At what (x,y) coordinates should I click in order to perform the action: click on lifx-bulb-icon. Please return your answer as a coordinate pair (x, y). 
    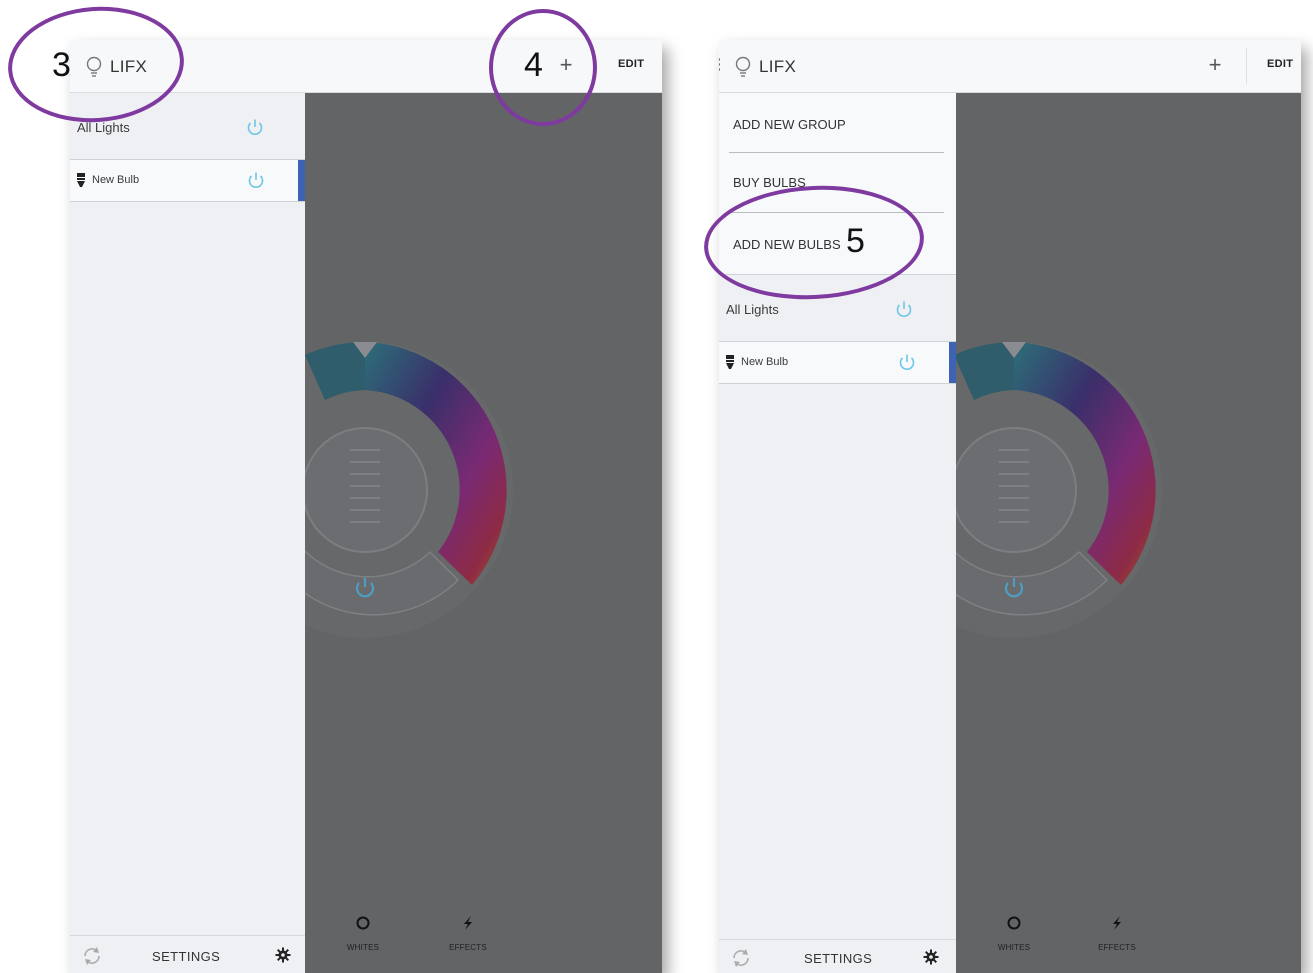
    Looking at the image, I should click on (743, 67).